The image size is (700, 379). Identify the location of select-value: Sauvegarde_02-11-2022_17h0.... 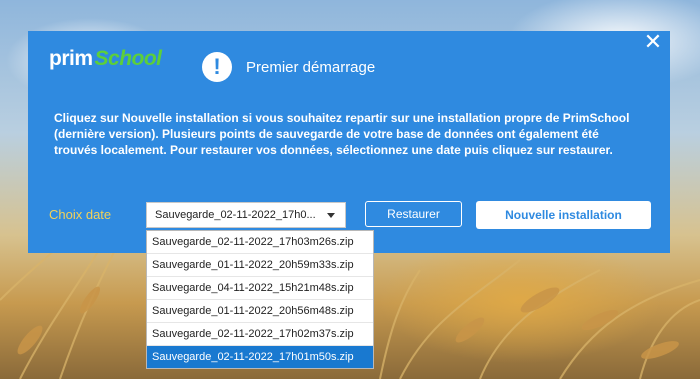
(235, 215).